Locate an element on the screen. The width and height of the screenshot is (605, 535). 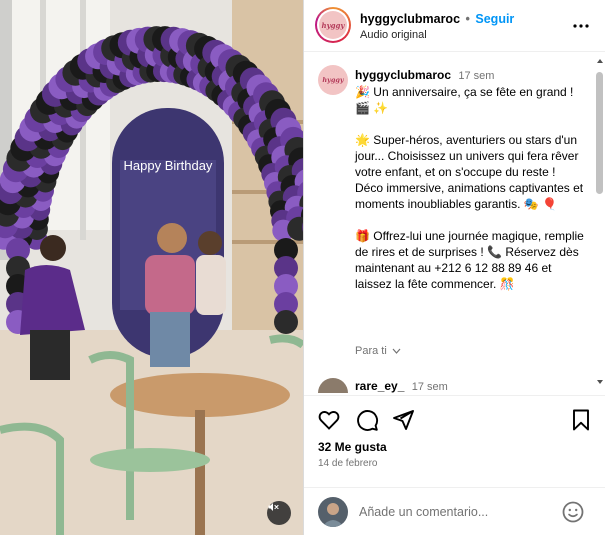
share-send-icon is located at coordinates (403, 420).